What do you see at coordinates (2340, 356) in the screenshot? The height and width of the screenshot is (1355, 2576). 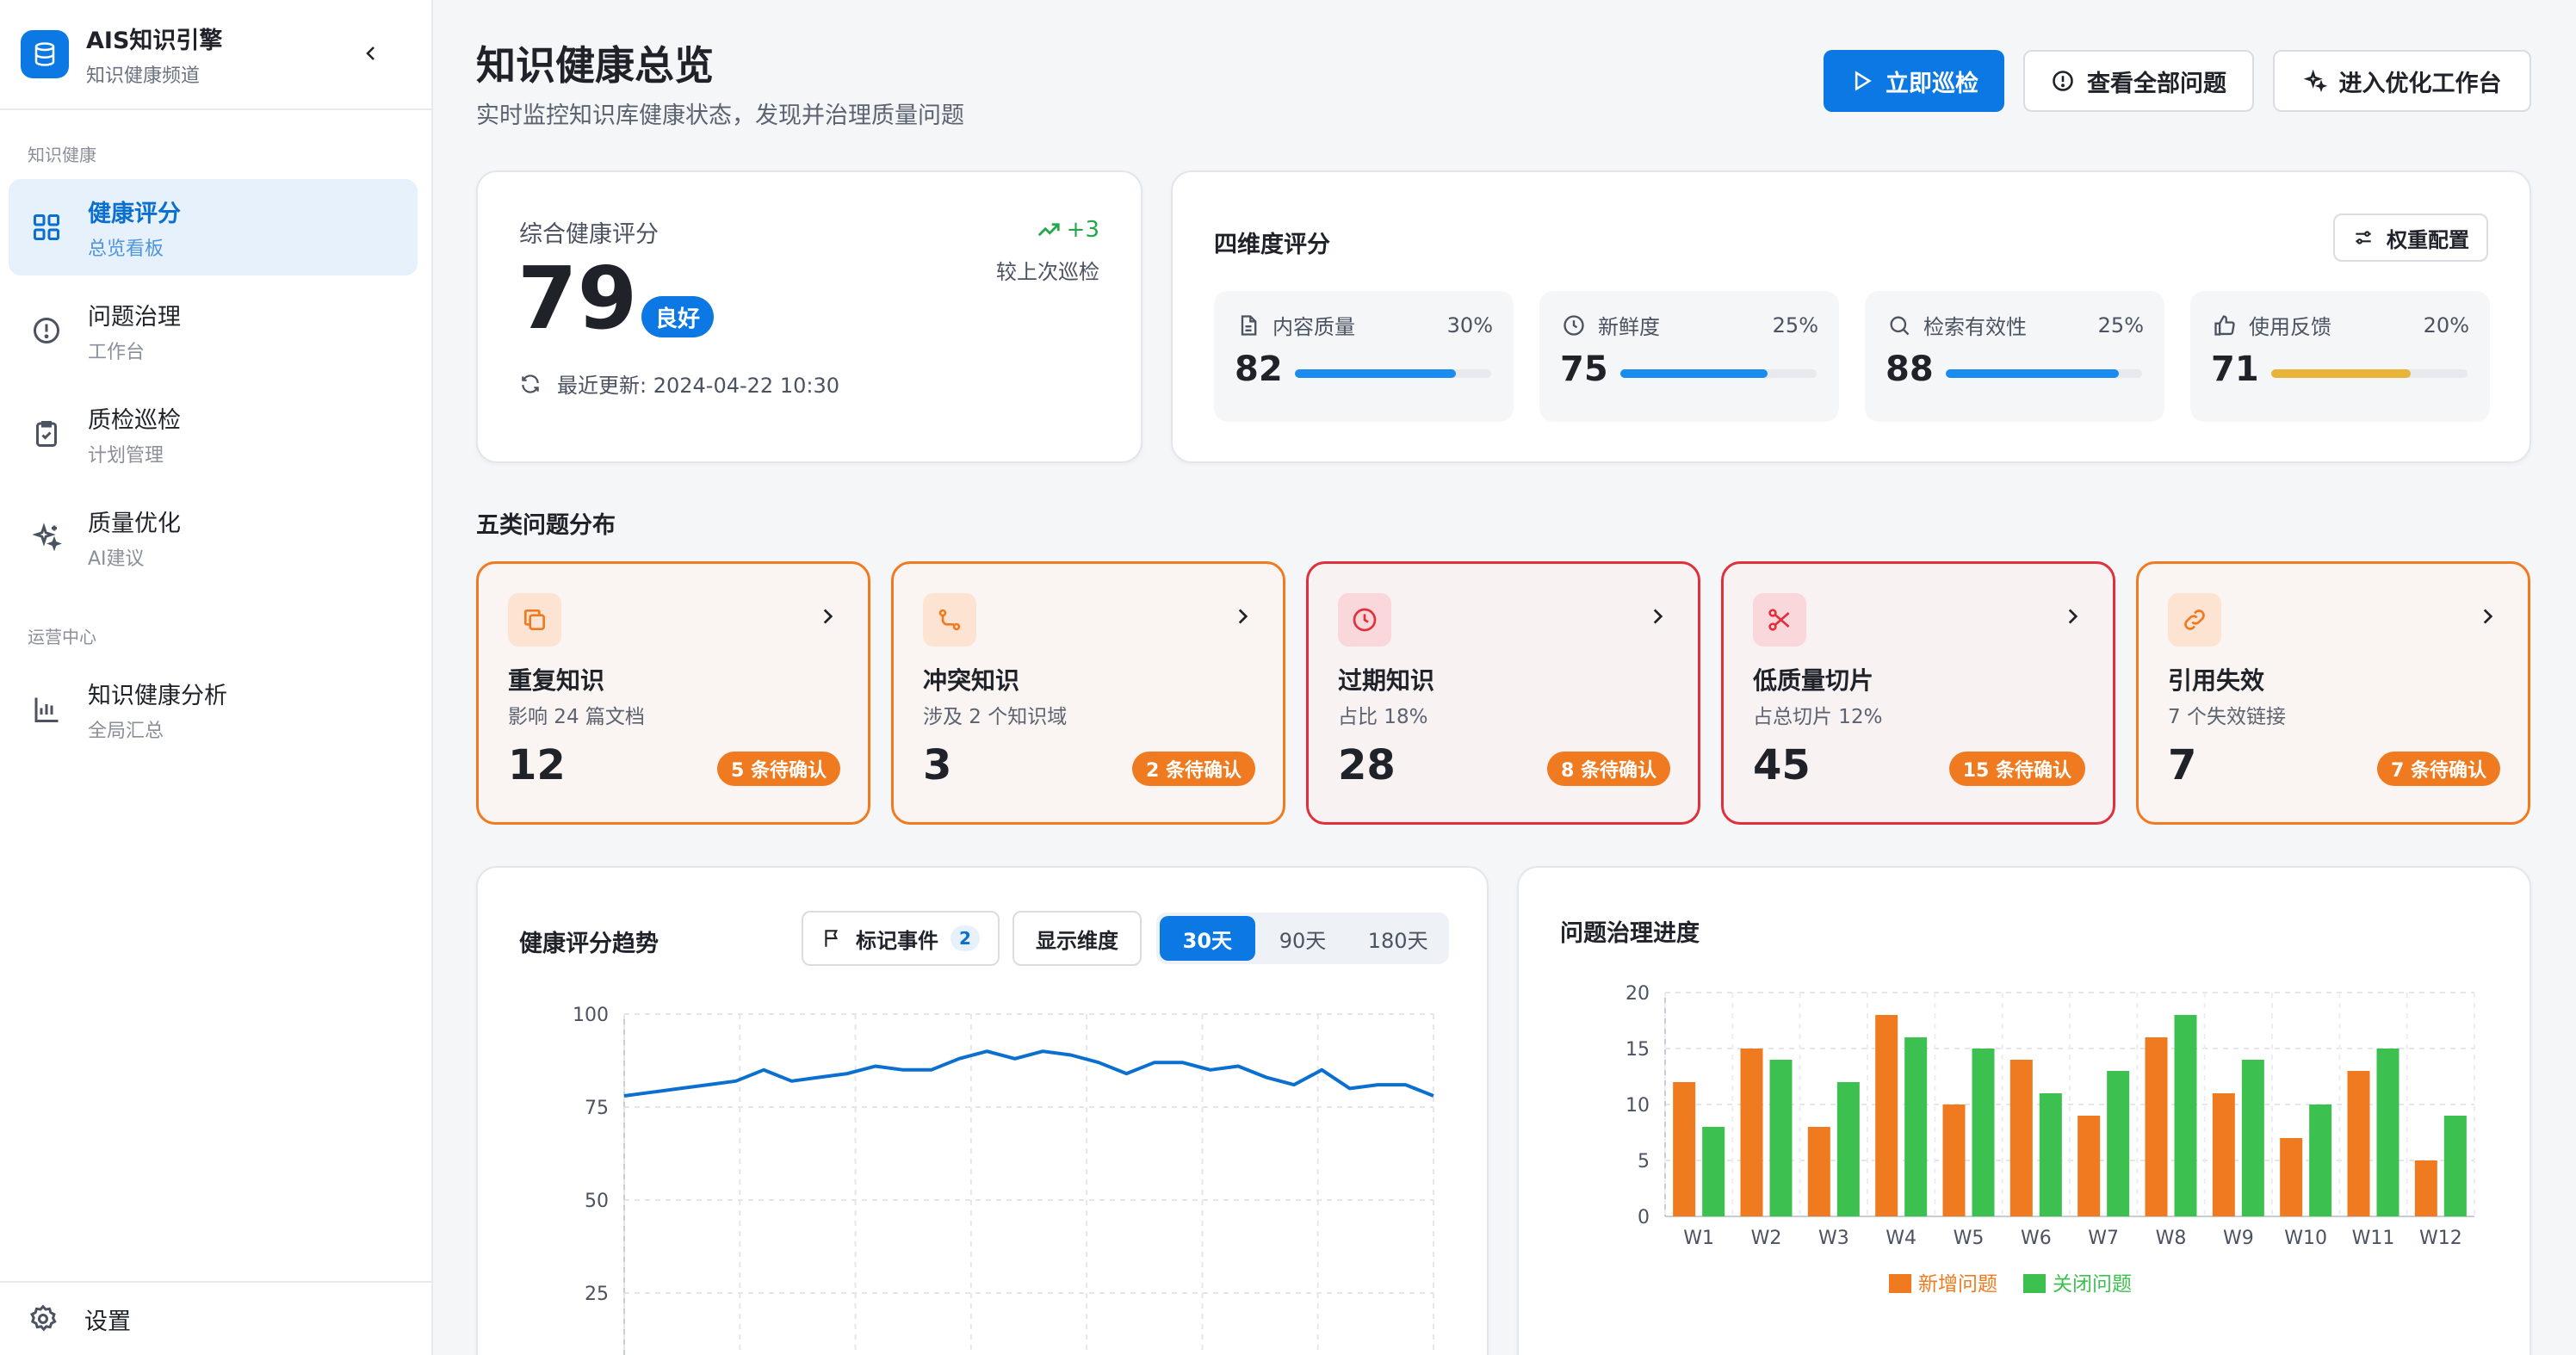 I see `dimension-feedback: 使用反馈 20% 71` at bounding box center [2340, 356].